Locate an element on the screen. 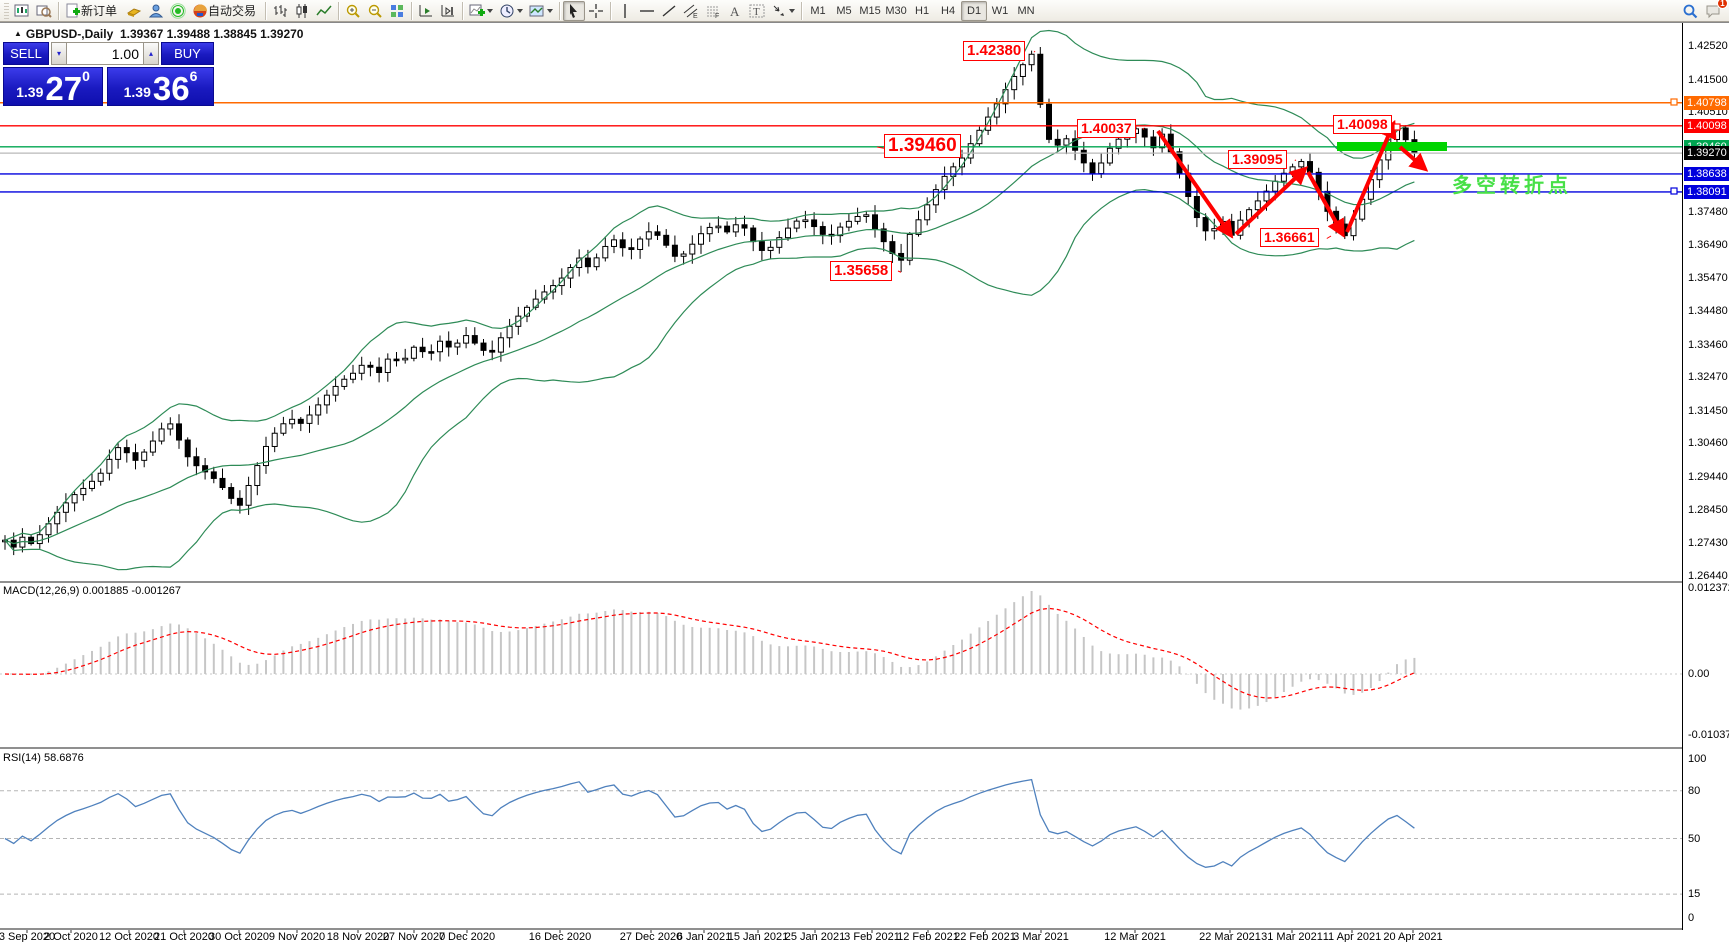 The height and width of the screenshot is (942, 1729). timeframe-m15-button: M15 is located at coordinates (870, 11).